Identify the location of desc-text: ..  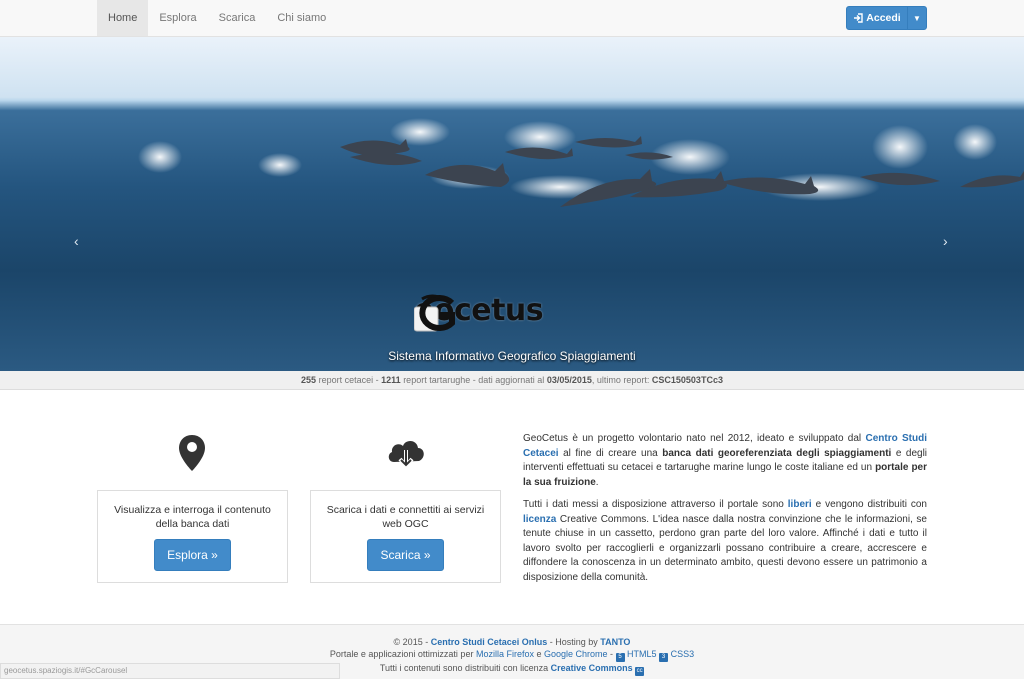
(597, 482).